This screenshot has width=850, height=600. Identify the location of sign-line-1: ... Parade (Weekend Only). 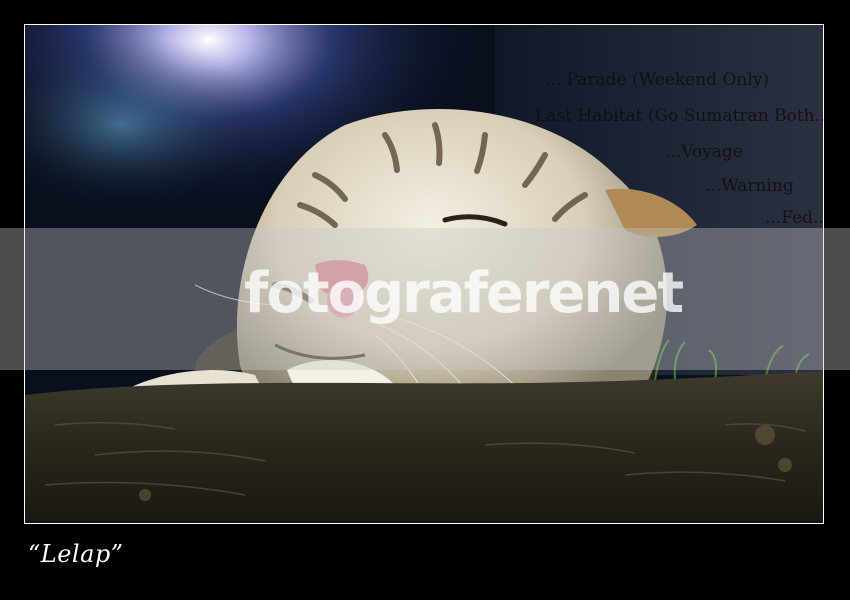
(657, 80).